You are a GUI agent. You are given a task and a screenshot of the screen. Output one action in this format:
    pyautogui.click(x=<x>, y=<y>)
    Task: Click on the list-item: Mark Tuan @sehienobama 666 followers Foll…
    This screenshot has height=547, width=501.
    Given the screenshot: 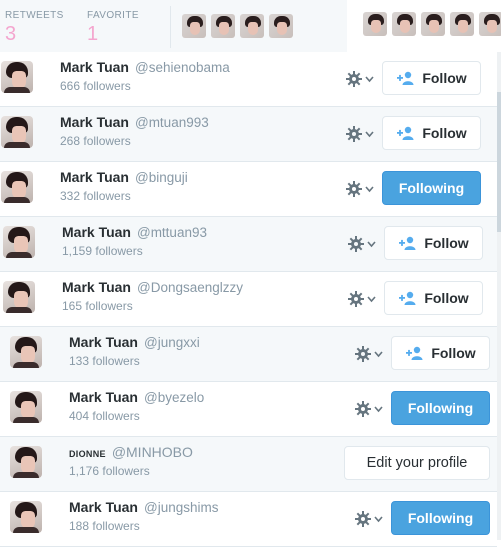 What is the action you would take?
    pyautogui.click(x=248, y=79)
    